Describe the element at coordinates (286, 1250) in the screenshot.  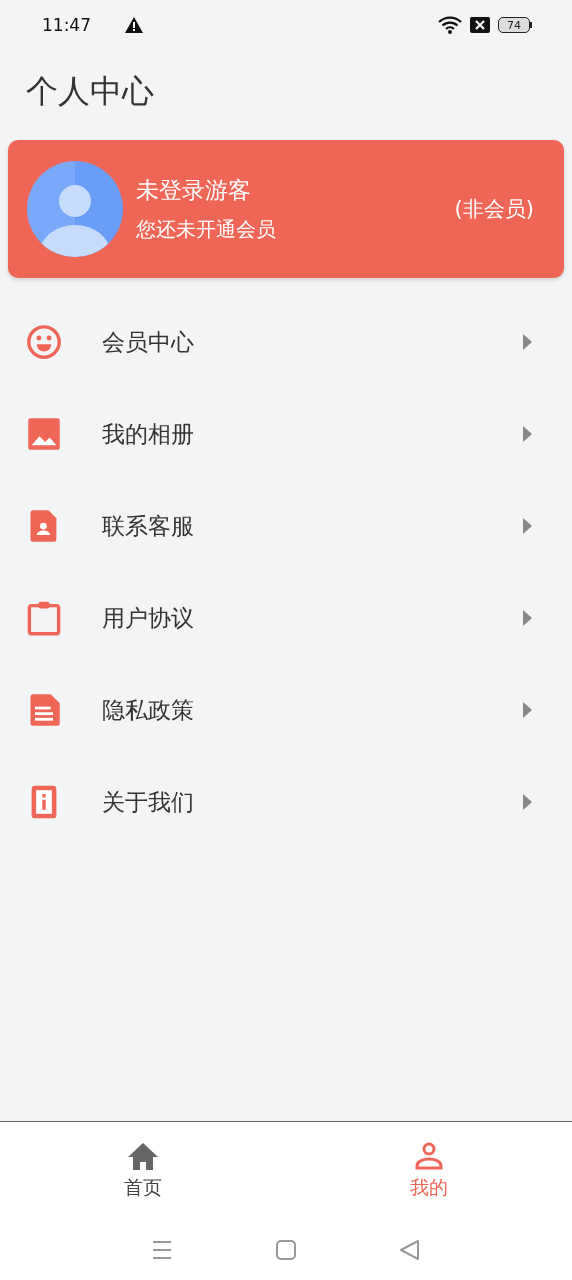
I see `home-button-icon` at that location.